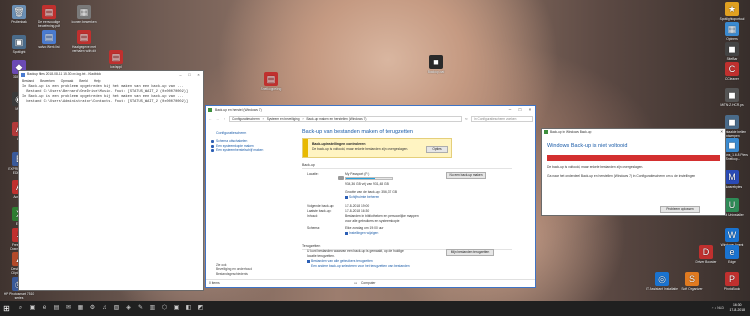 This screenshot has height=316, width=750. What do you see at coordinates (546, 132) in the screenshot?
I see `backup-app-icon` at bounding box center [546, 132].